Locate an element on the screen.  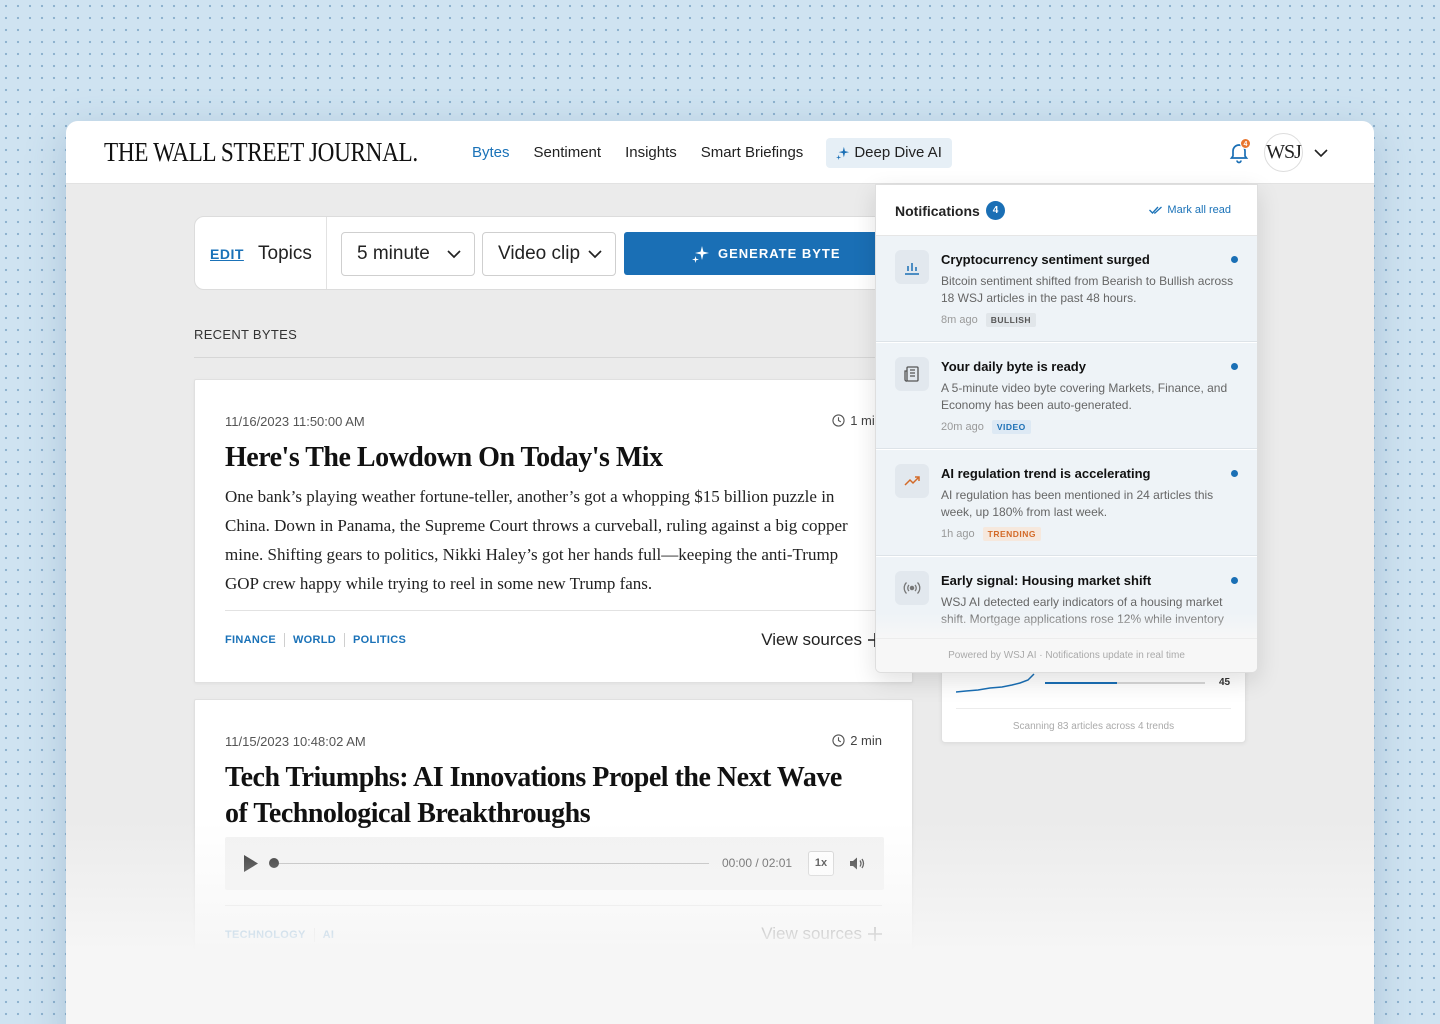
scrubber-handle is located at coordinates (274, 863).